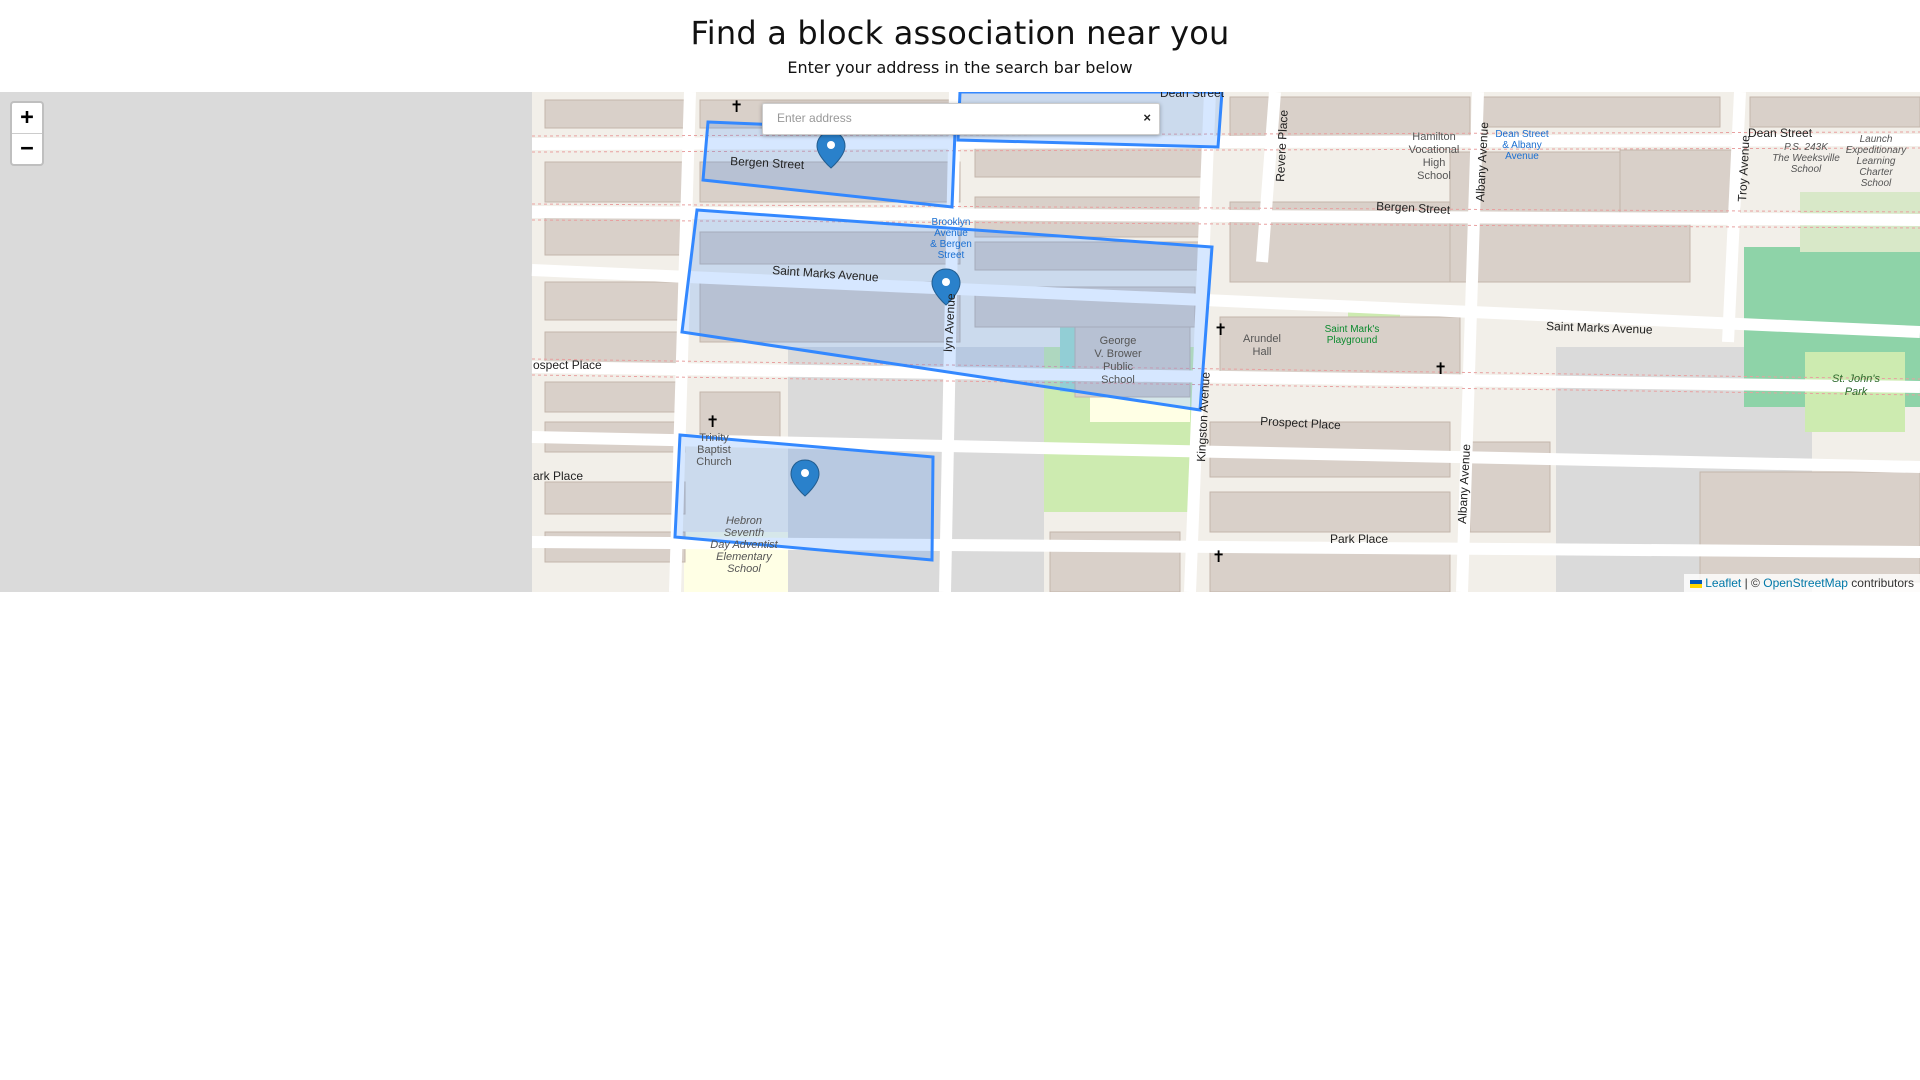 The width and height of the screenshot is (1920, 1080). Describe the element at coordinates (1805, 583) in the screenshot. I see `osm-link: OpenStreetMap` at that location.